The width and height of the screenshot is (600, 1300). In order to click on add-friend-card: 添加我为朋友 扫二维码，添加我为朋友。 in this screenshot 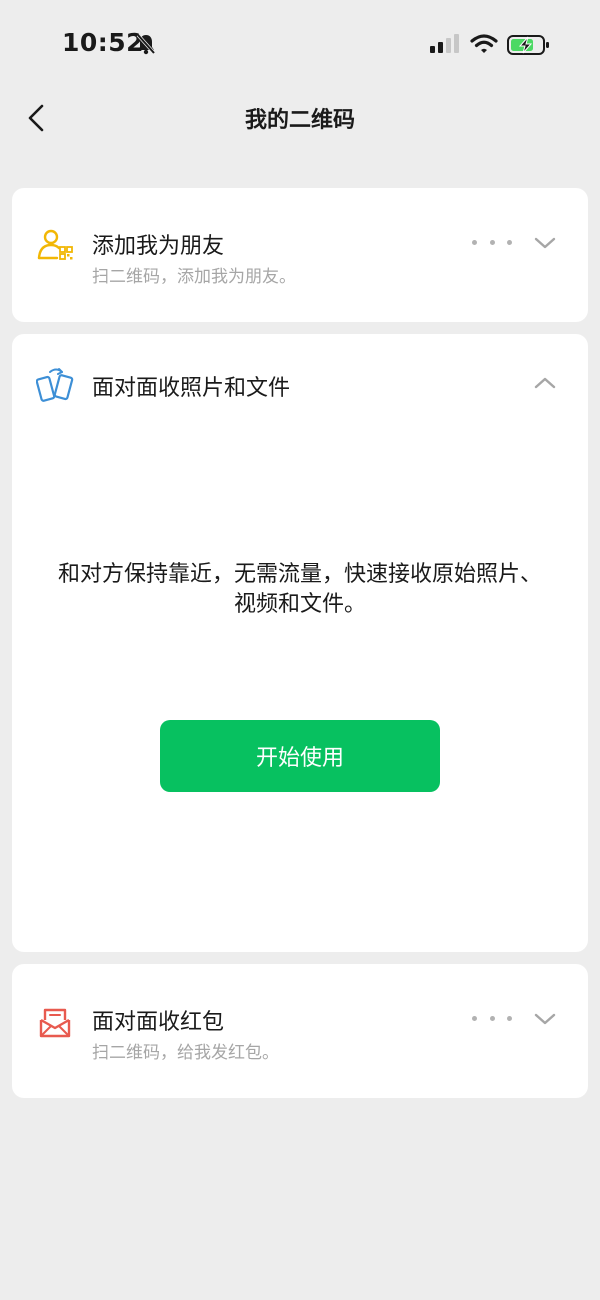, I will do `click(300, 255)`.